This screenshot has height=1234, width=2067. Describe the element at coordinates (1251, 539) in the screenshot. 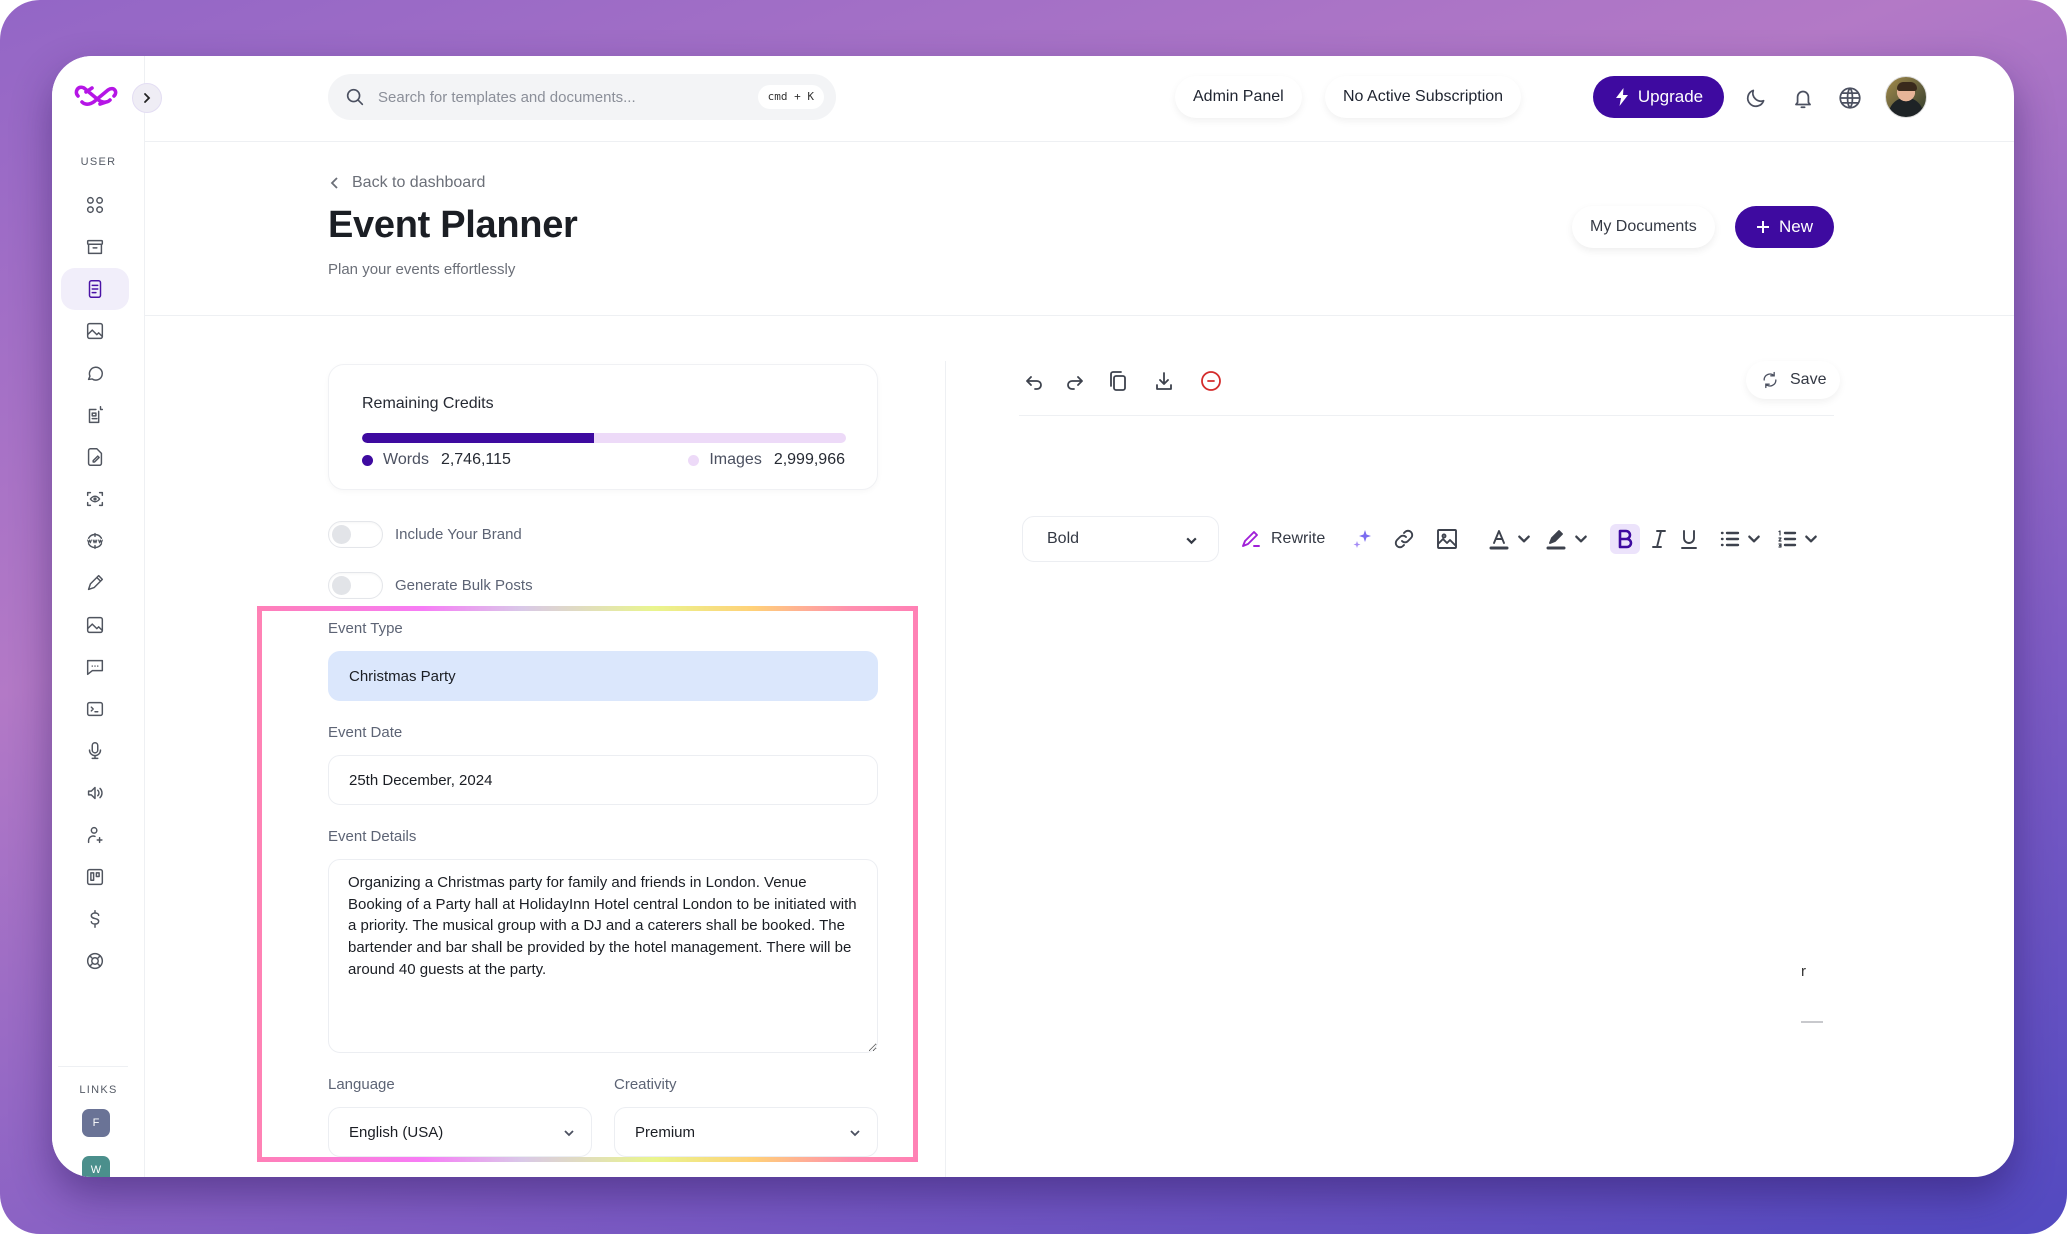

I see `pencil-icon` at that location.